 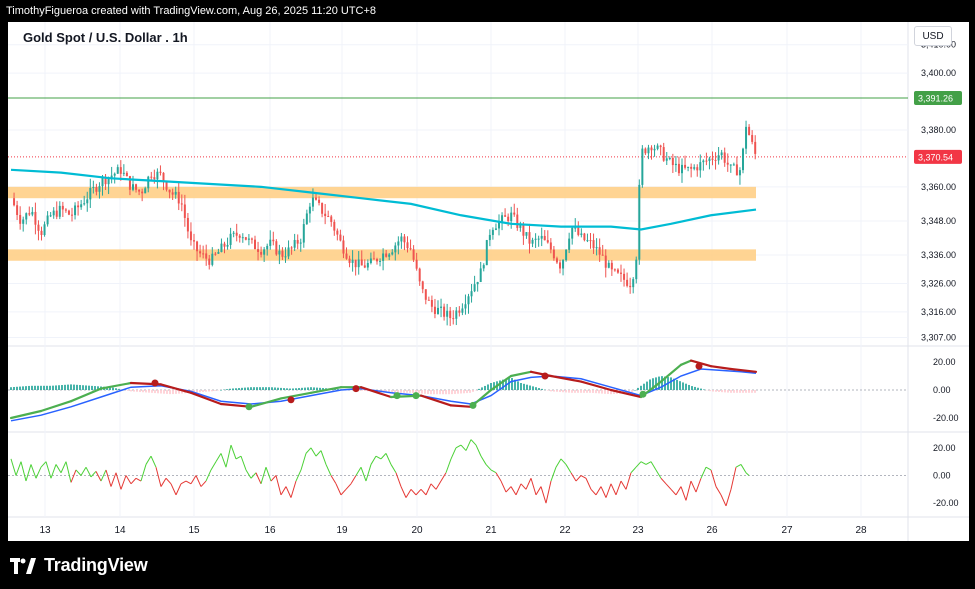 I want to click on price-tick-label: 3,336.00, so click(x=938, y=255).